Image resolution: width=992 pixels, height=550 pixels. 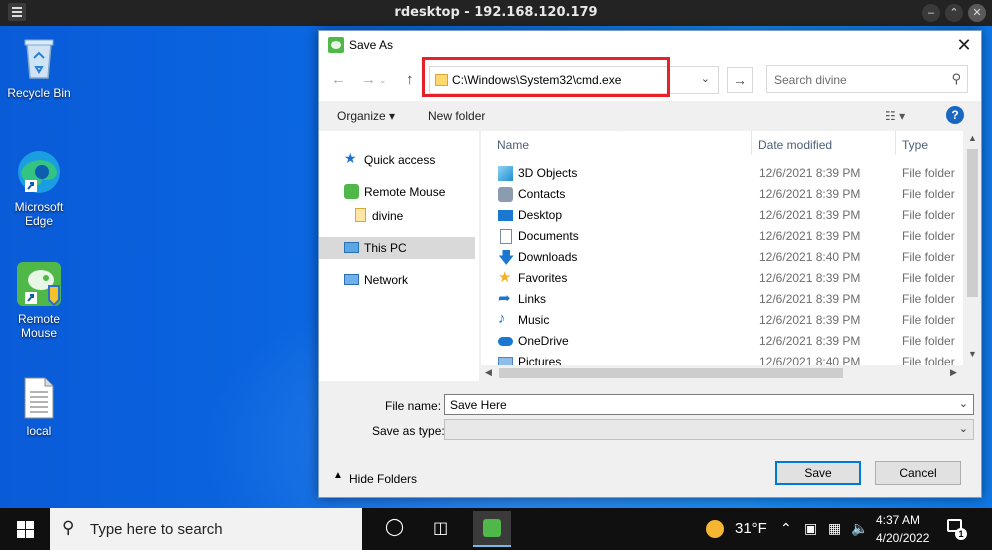 What do you see at coordinates (505, 194) in the screenshot?
I see `contacts-icon` at bounding box center [505, 194].